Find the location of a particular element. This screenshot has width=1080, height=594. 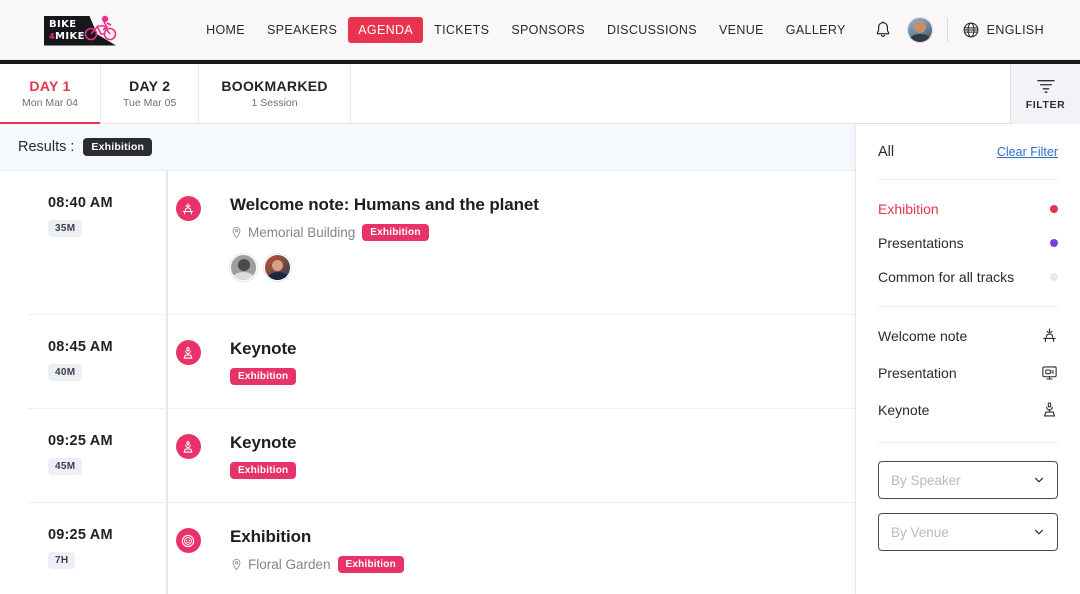

by-speaker-select: By Speaker is located at coordinates (968, 480).